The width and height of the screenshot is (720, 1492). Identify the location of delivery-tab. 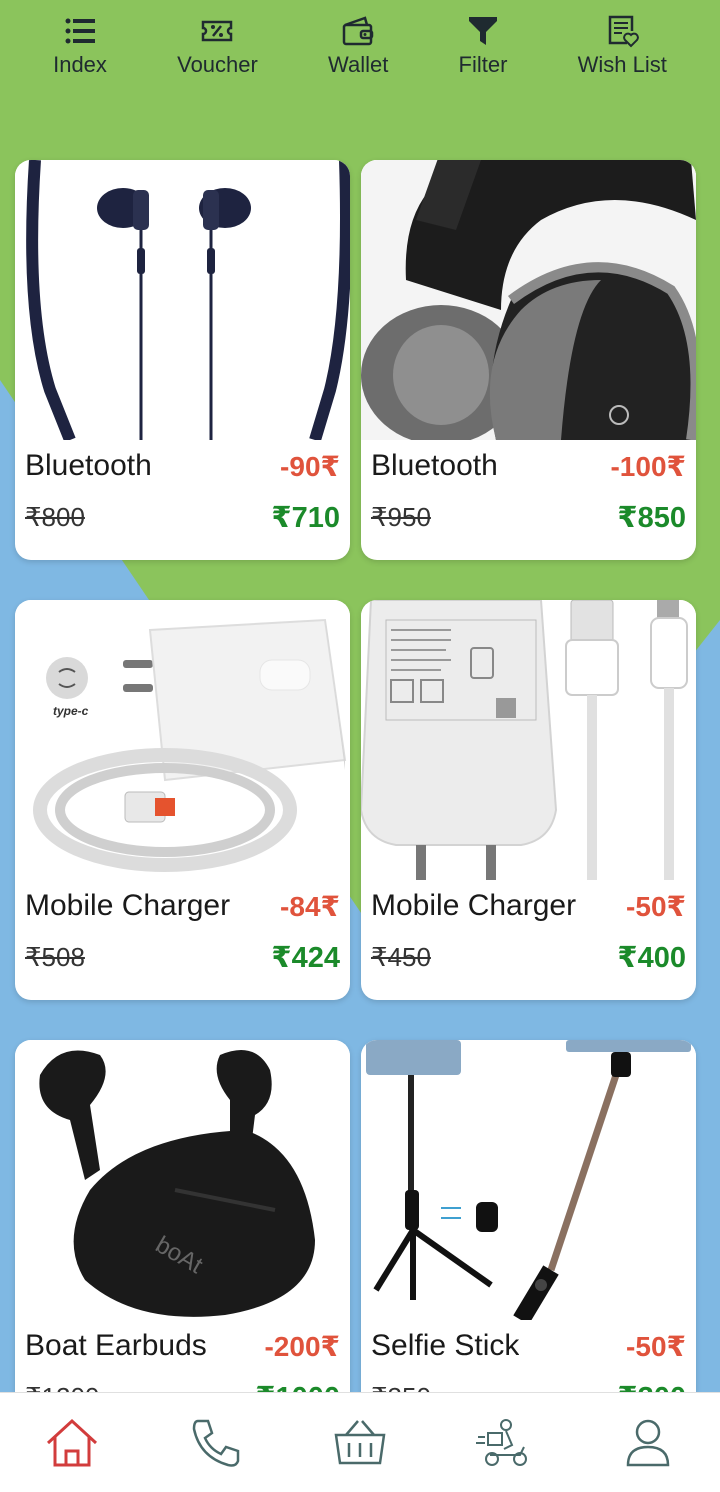
(504, 1443).